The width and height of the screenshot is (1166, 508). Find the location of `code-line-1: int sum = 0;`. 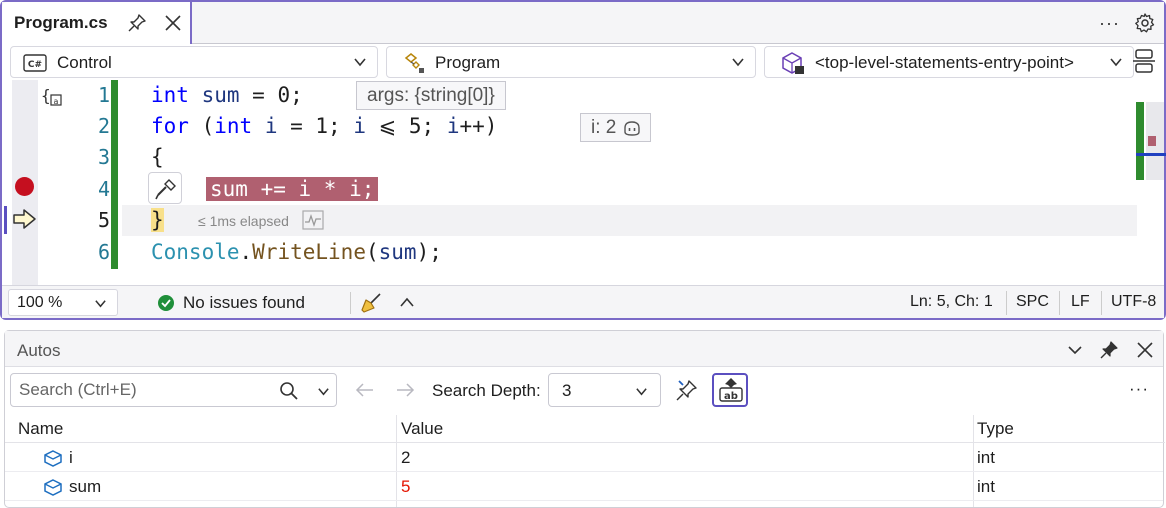

code-line-1: int sum = 0; is located at coordinates (227, 95).